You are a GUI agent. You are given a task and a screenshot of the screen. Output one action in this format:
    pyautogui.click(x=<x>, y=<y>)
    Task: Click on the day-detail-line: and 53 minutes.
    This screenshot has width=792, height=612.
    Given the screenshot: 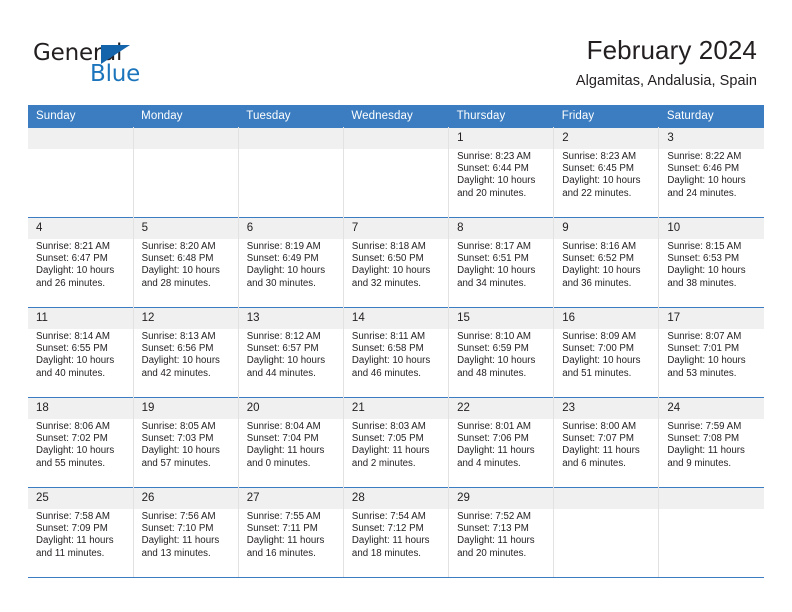 What is the action you would take?
    pyautogui.click(x=702, y=373)
    